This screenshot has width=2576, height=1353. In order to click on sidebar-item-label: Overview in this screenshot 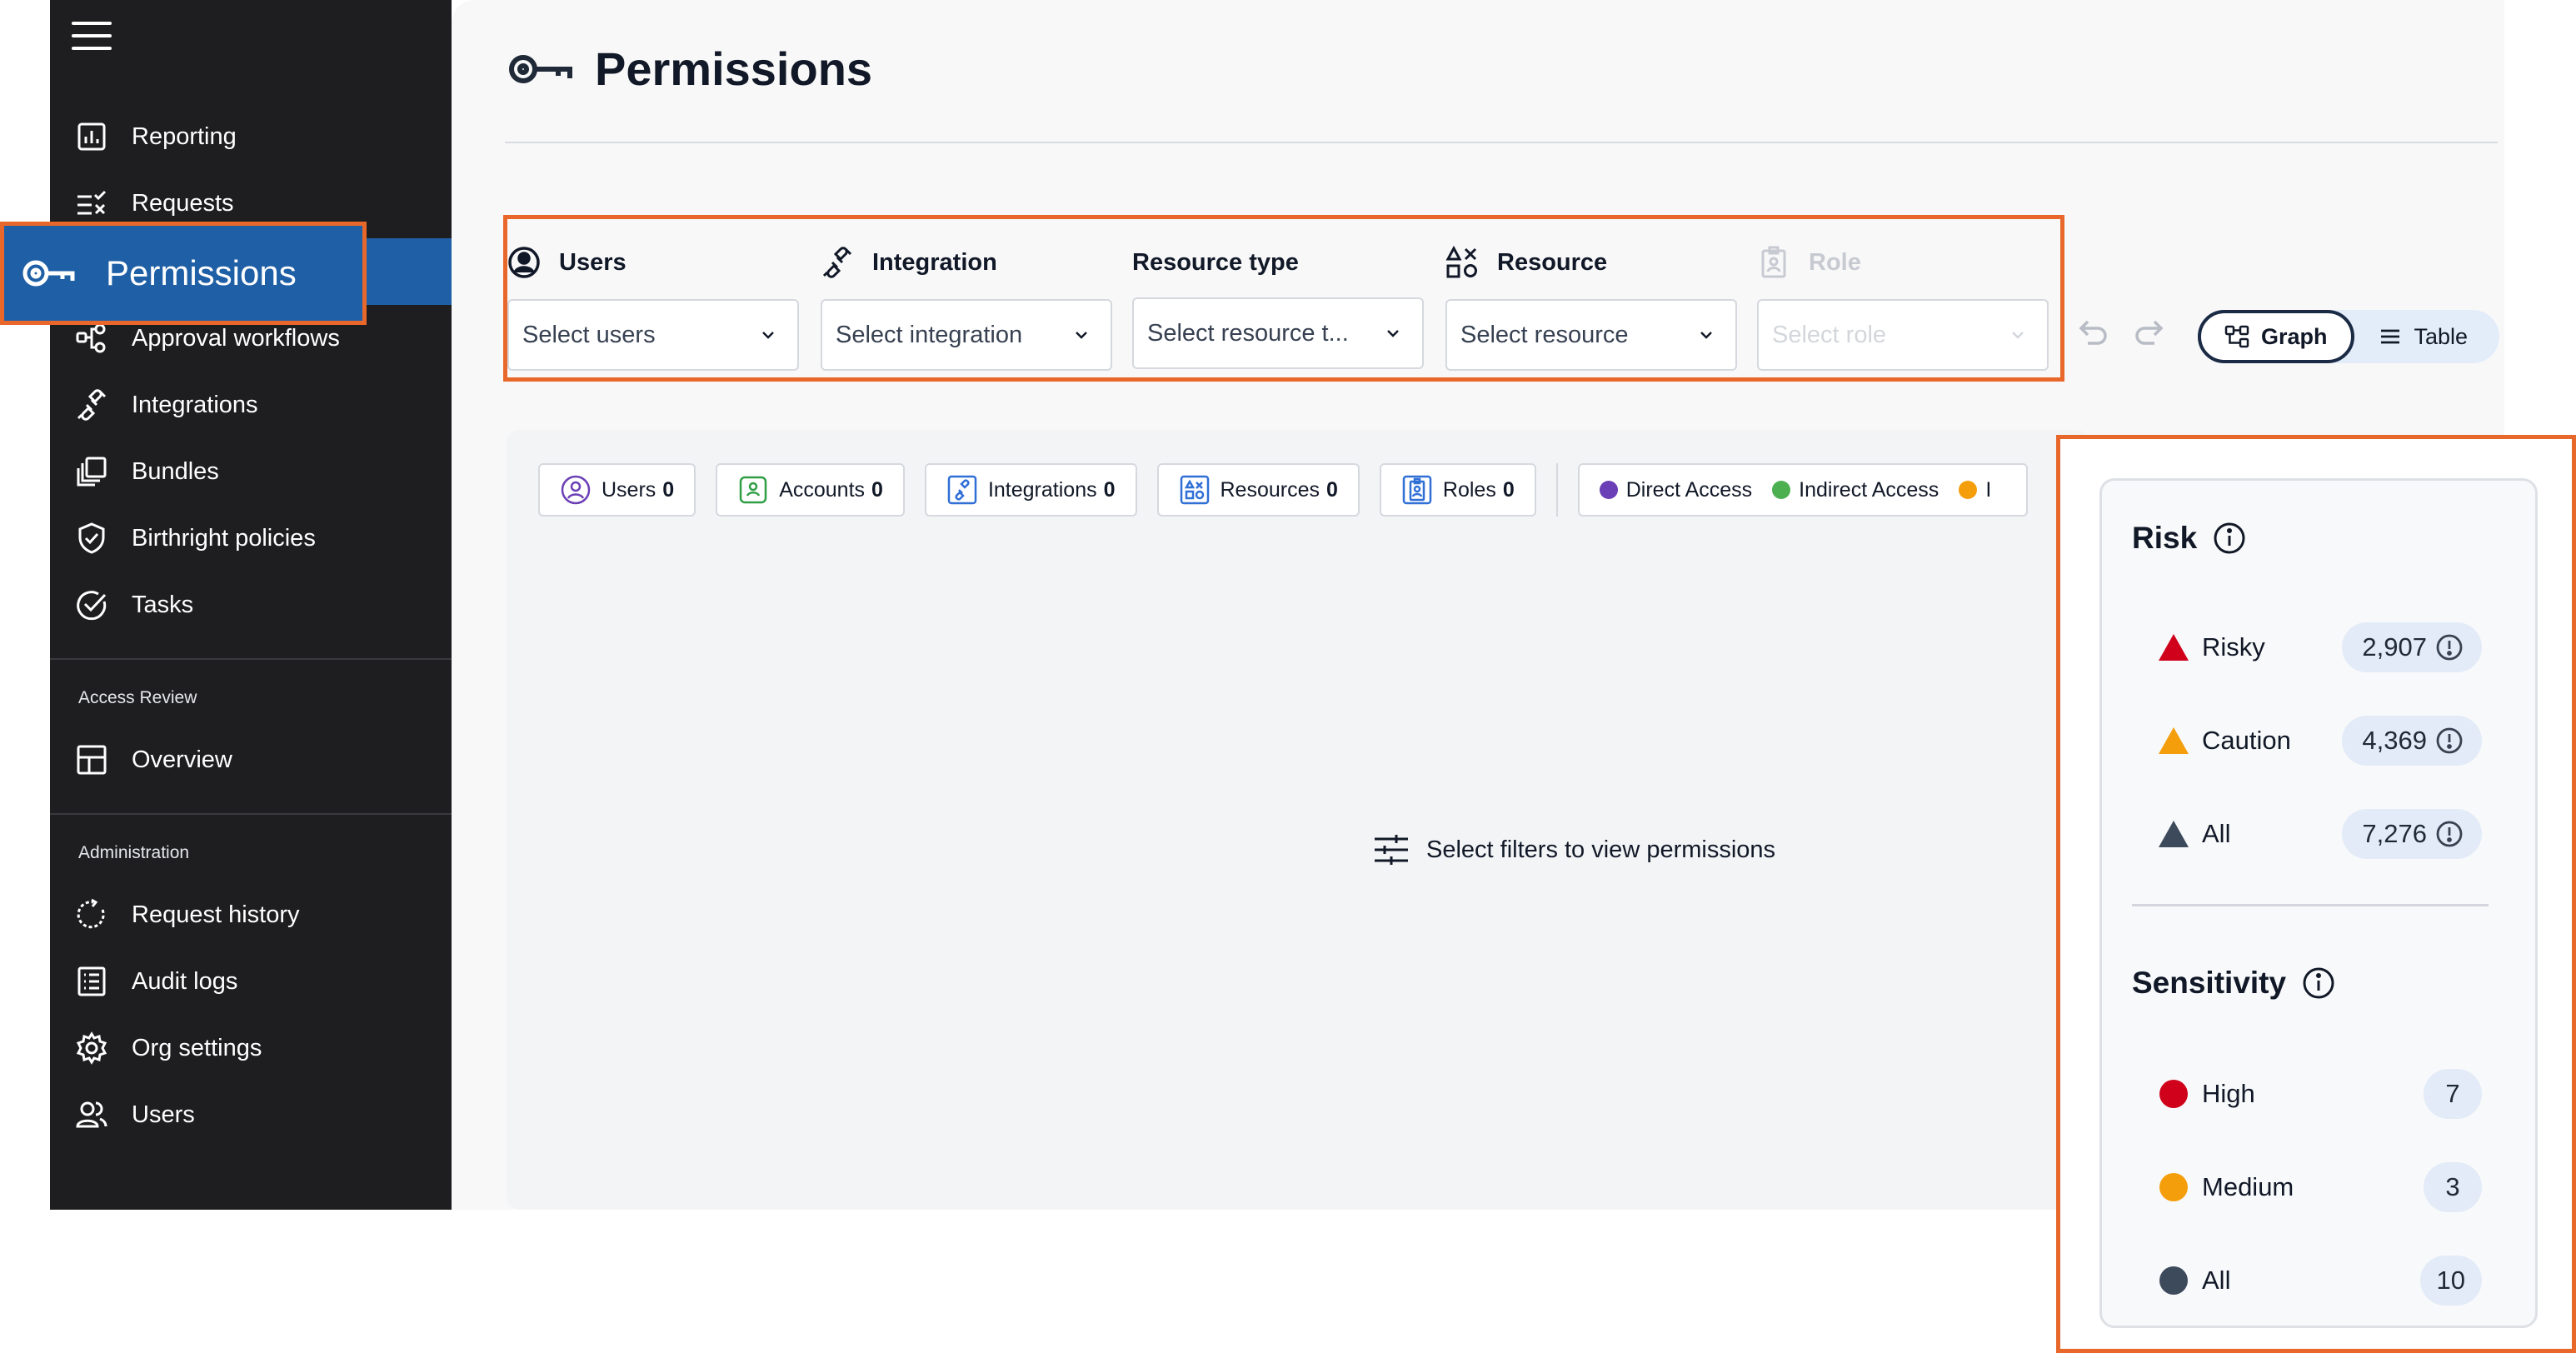, I will do `click(182, 759)`.